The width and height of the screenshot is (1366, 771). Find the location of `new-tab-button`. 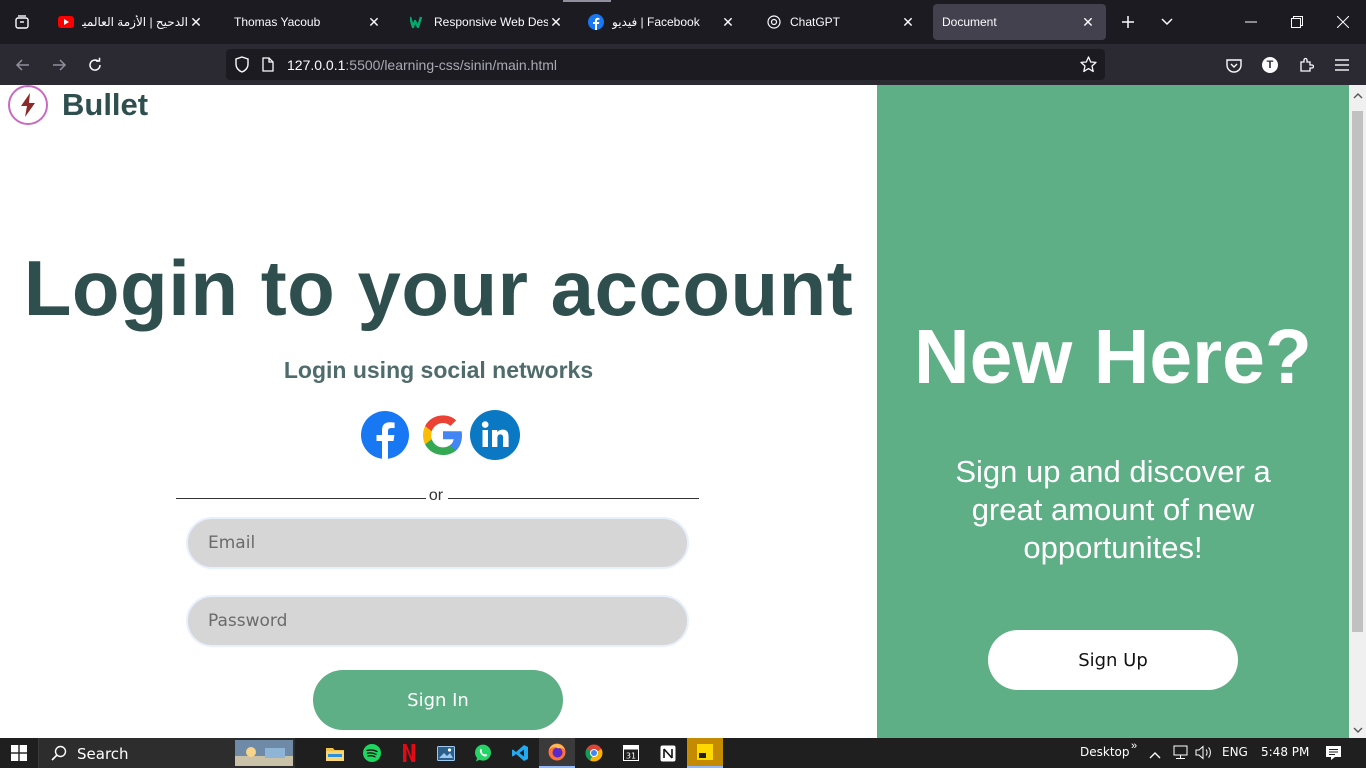

new-tab-button is located at coordinates (1128, 22).